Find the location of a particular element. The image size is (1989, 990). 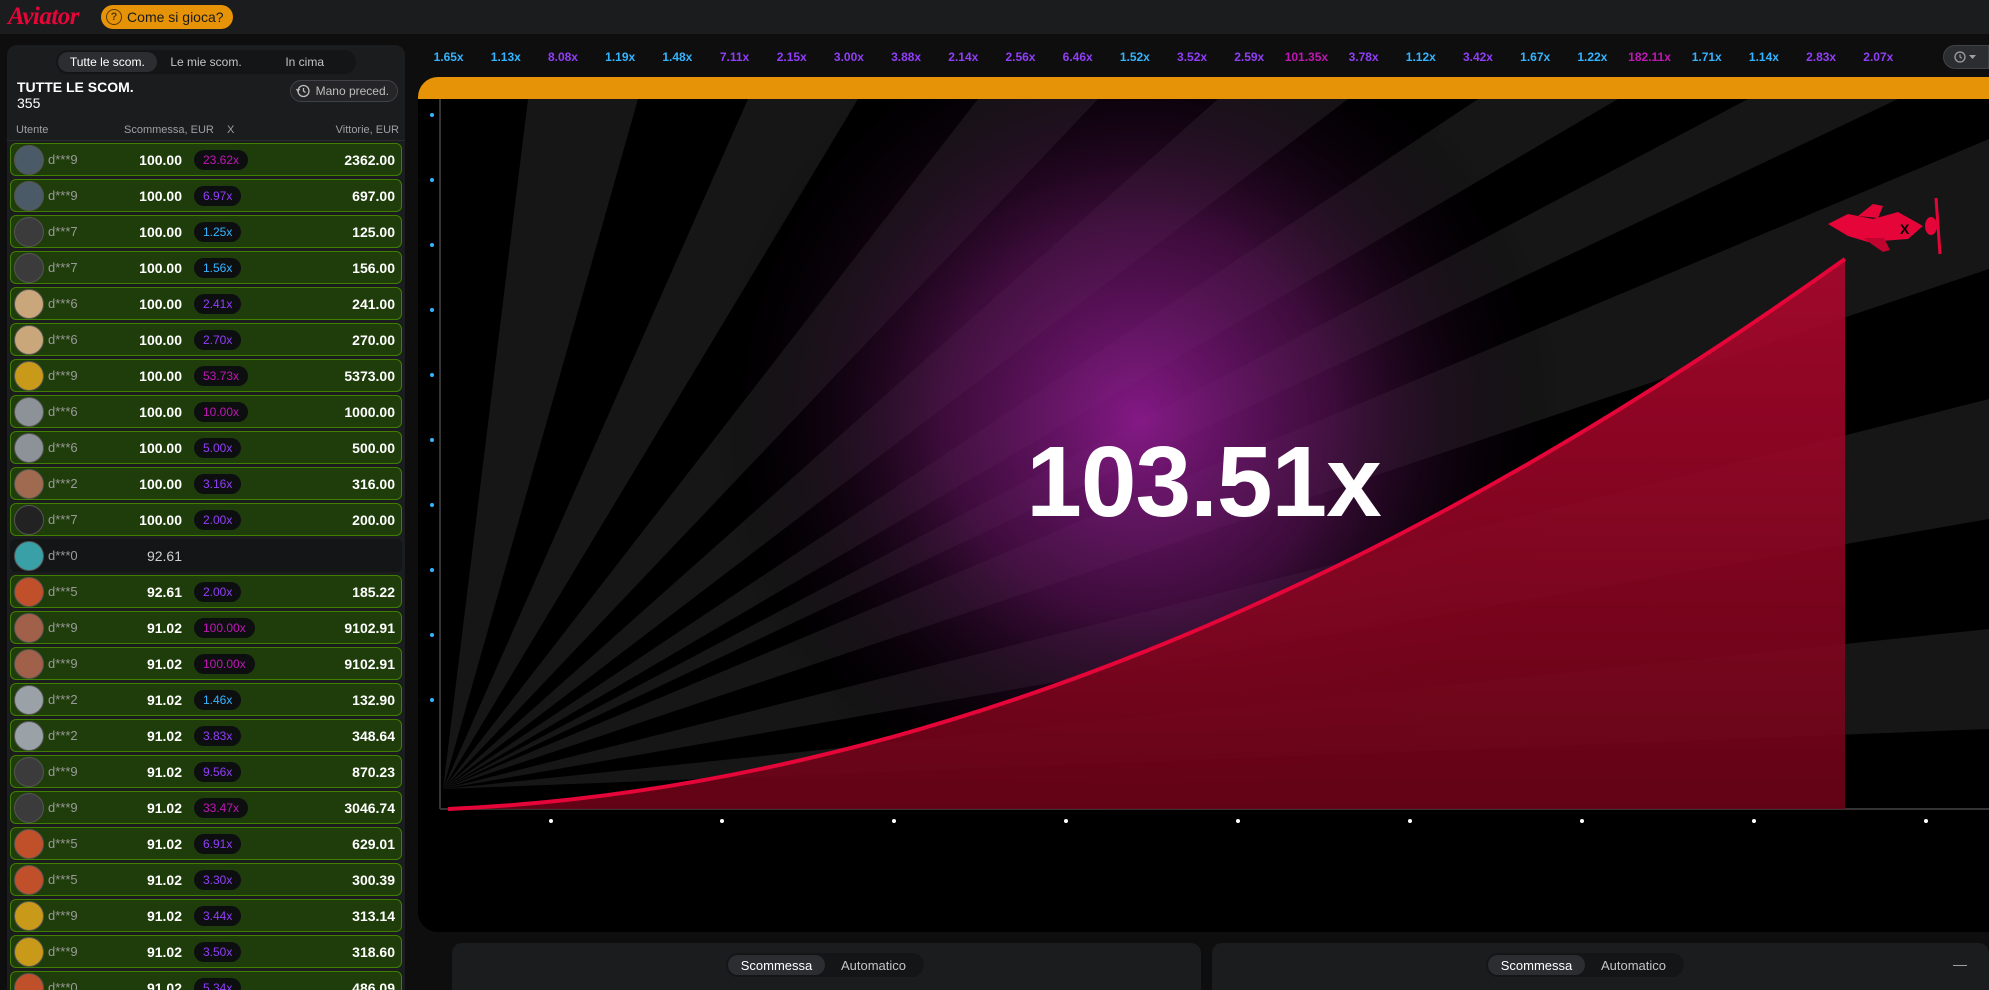

bet-multiplier: 1.25x is located at coordinates (218, 231).